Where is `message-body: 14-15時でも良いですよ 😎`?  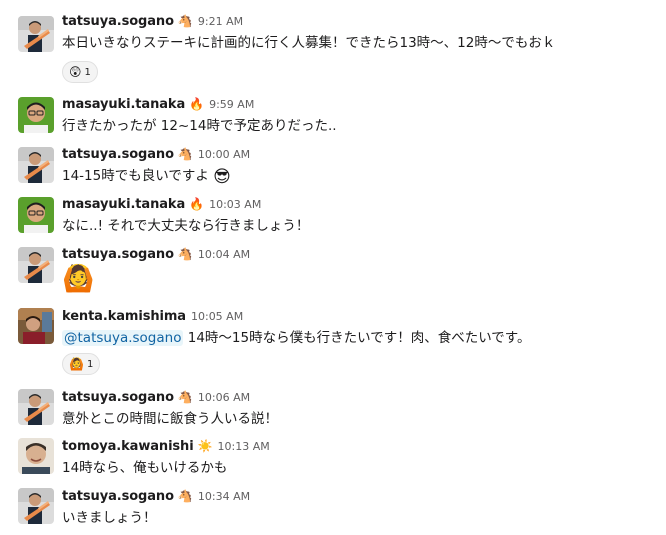 message-body: 14-15時でも良いですよ 😎 is located at coordinates (146, 176).